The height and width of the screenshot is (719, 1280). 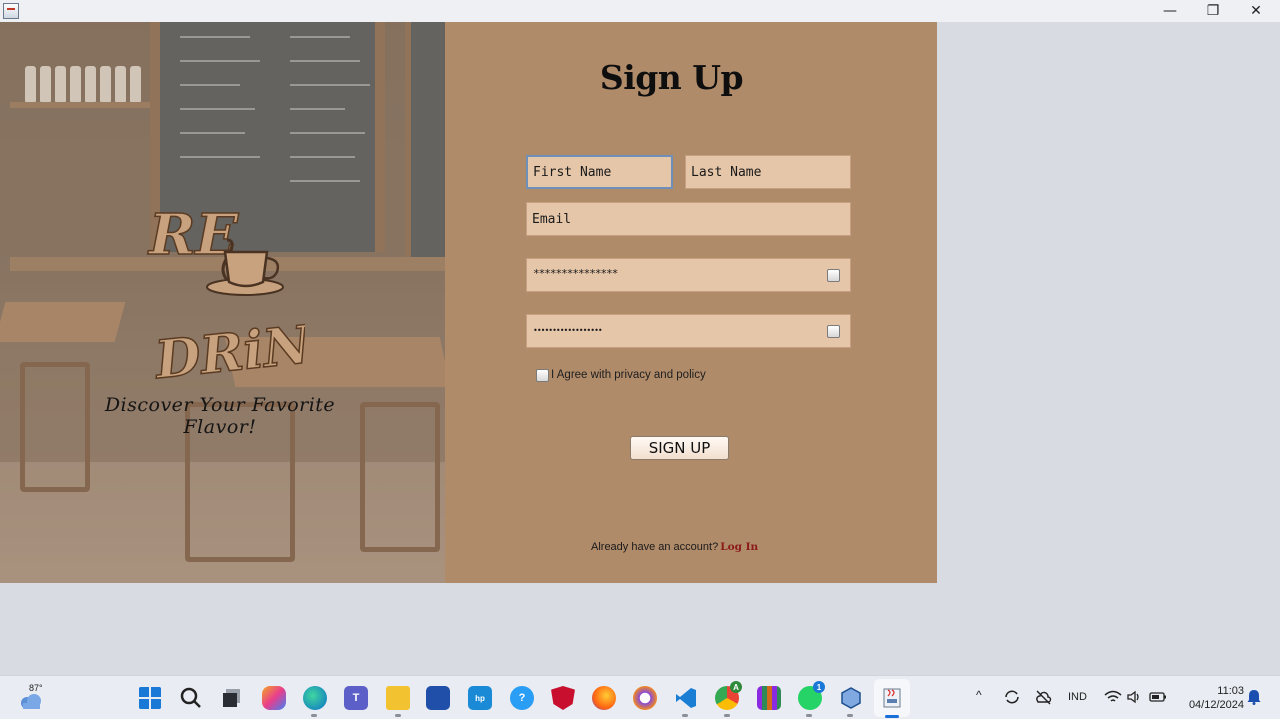 I want to click on sync-icon, so click(x=1012, y=697).